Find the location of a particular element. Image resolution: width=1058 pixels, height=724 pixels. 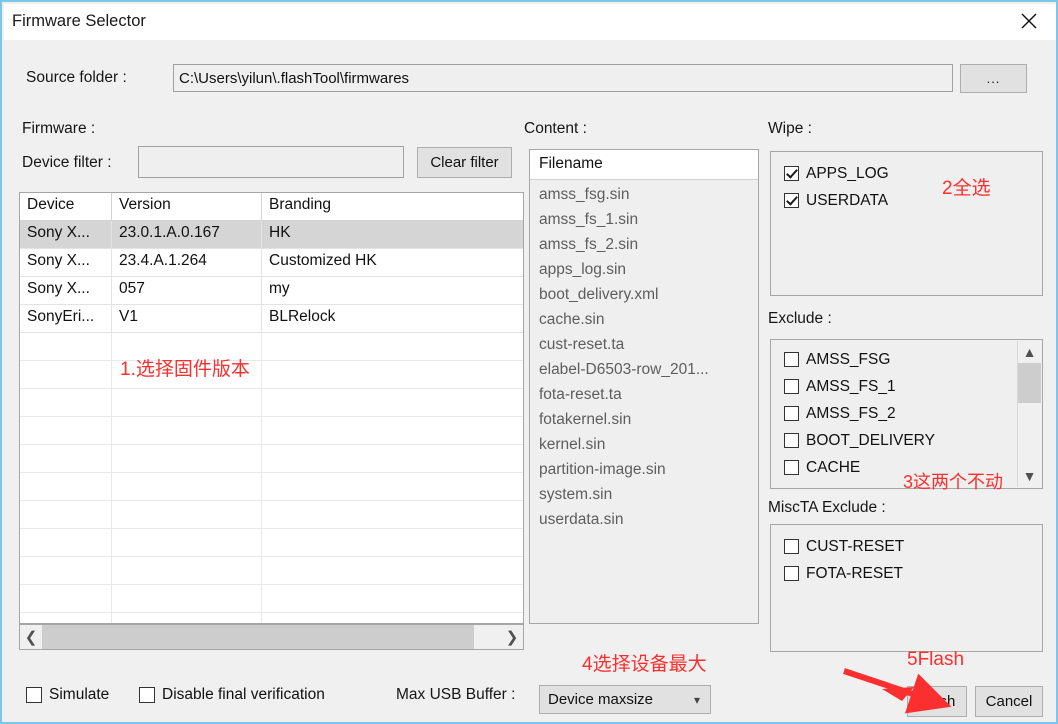

list-item: cust-reset.ta is located at coordinates (644, 344).